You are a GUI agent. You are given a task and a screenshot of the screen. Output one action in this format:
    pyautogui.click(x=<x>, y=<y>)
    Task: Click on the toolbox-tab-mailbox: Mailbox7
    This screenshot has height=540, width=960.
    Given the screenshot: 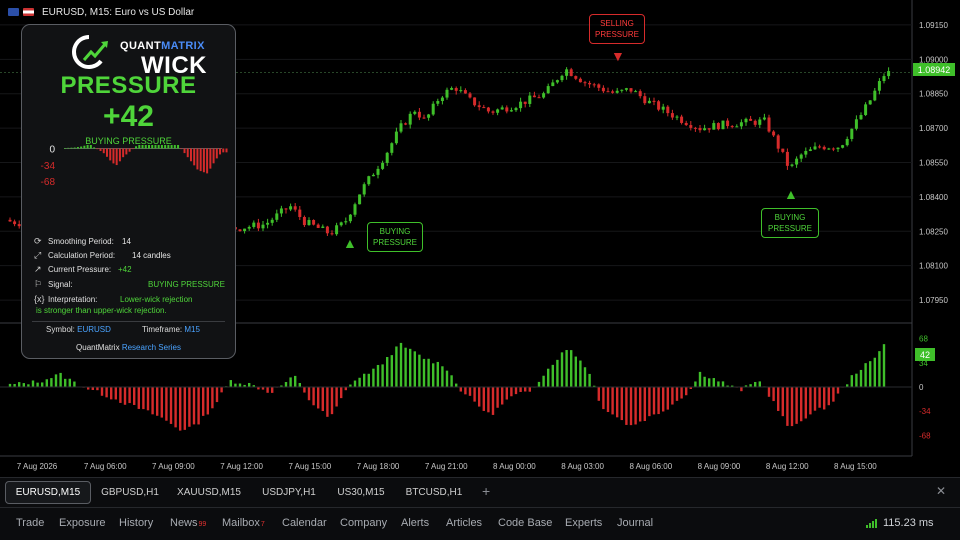 What is the action you would take?
    pyautogui.click(x=243, y=523)
    